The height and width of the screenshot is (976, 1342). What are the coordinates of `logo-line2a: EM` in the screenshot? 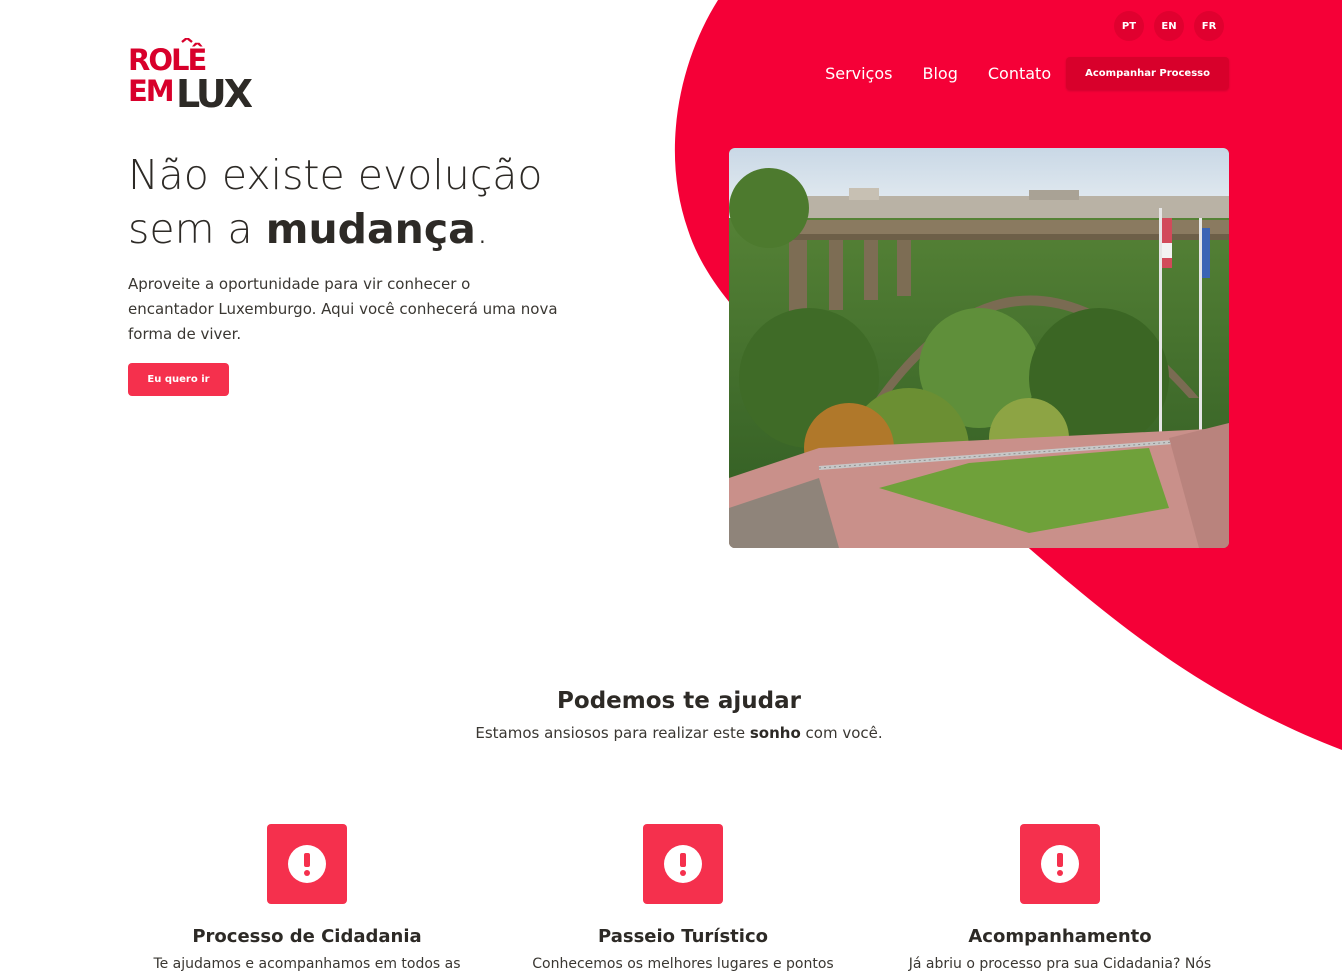 It's located at (150, 91).